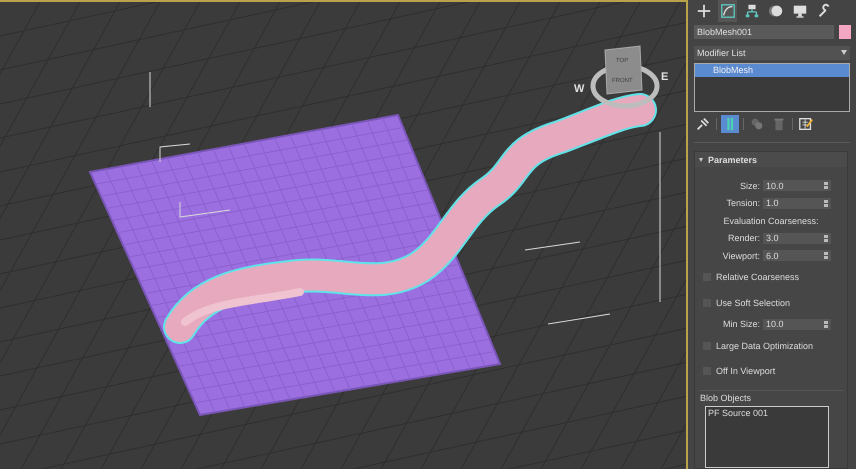 Image resolution: width=856 pixels, height=469 pixels. What do you see at coordinates (767, 413) in the screenshot?
I see `list-item: PF Source 001` at bounding box center [767, 413].